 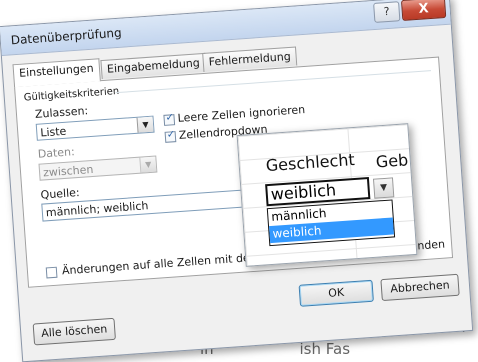 What do you see at coordinates (68, 171) in the screenshot?
I see `data-select-value: zwischen` at bounding box center [68, 171].